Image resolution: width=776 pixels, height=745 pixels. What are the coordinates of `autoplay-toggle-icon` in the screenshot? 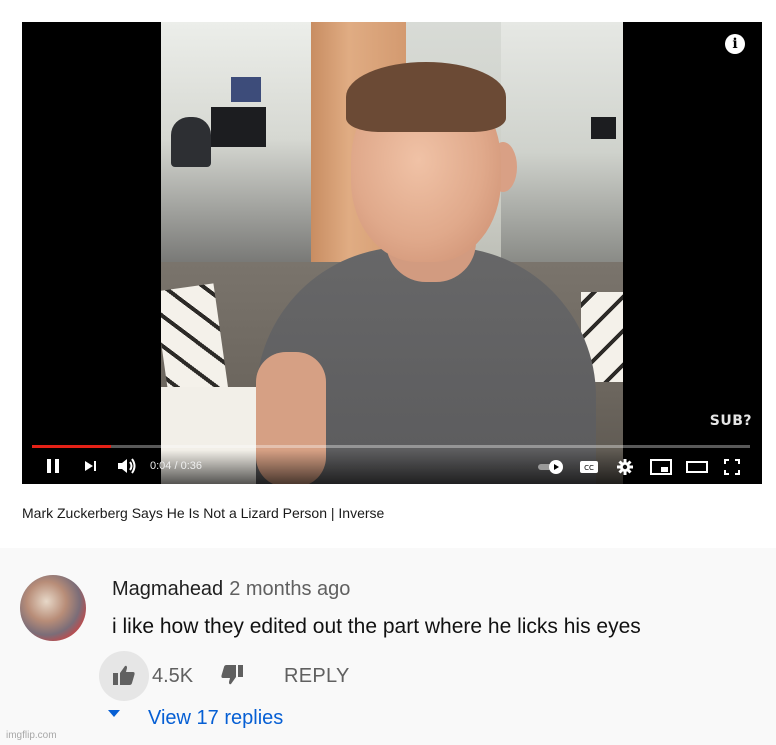 It's located at (551, 467).